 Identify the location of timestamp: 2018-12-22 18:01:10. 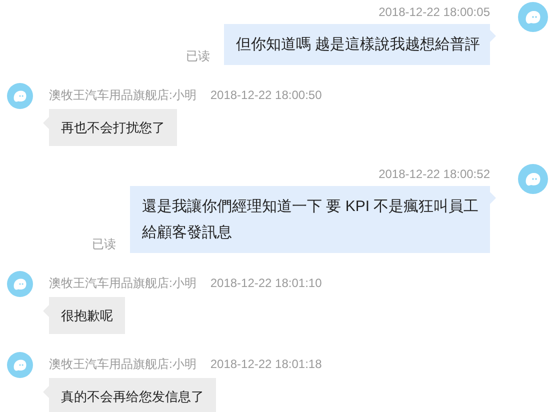
(266, 283).